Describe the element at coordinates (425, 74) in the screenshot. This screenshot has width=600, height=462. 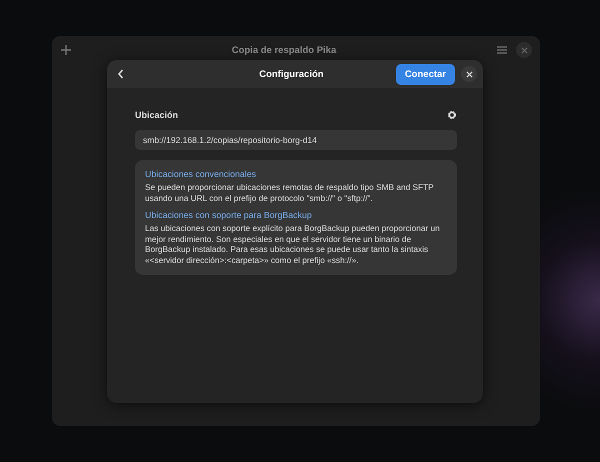
I see `connect-button: Conectar` at that location.